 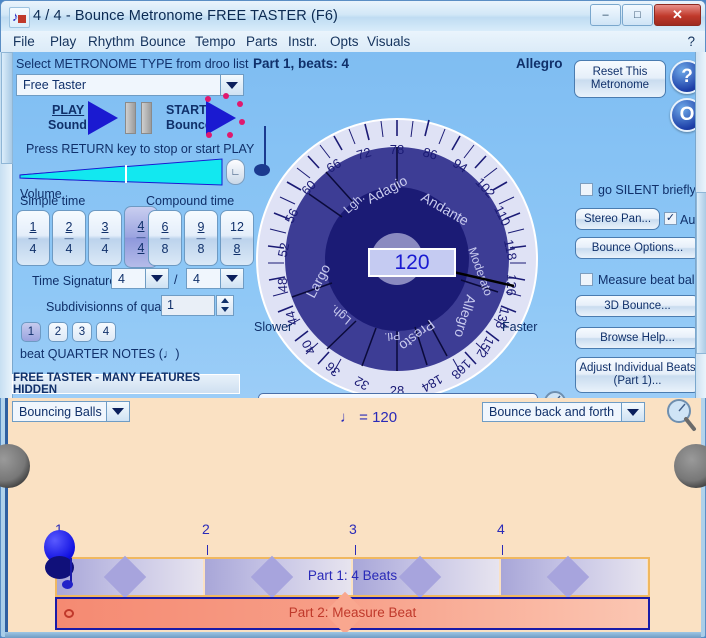 I want to click on simple-time-label: Simple time, so click(x=53, y=201).